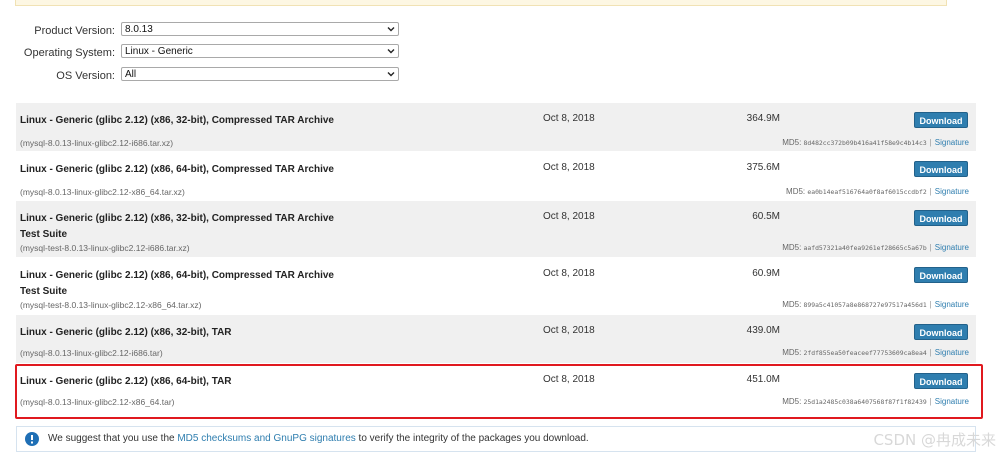 The width and height of the screenshot is (1000, 457). Describe the element at coordinates (69, 53) in the screenshot. I see `operating-system-label: Operating System:` at that location.